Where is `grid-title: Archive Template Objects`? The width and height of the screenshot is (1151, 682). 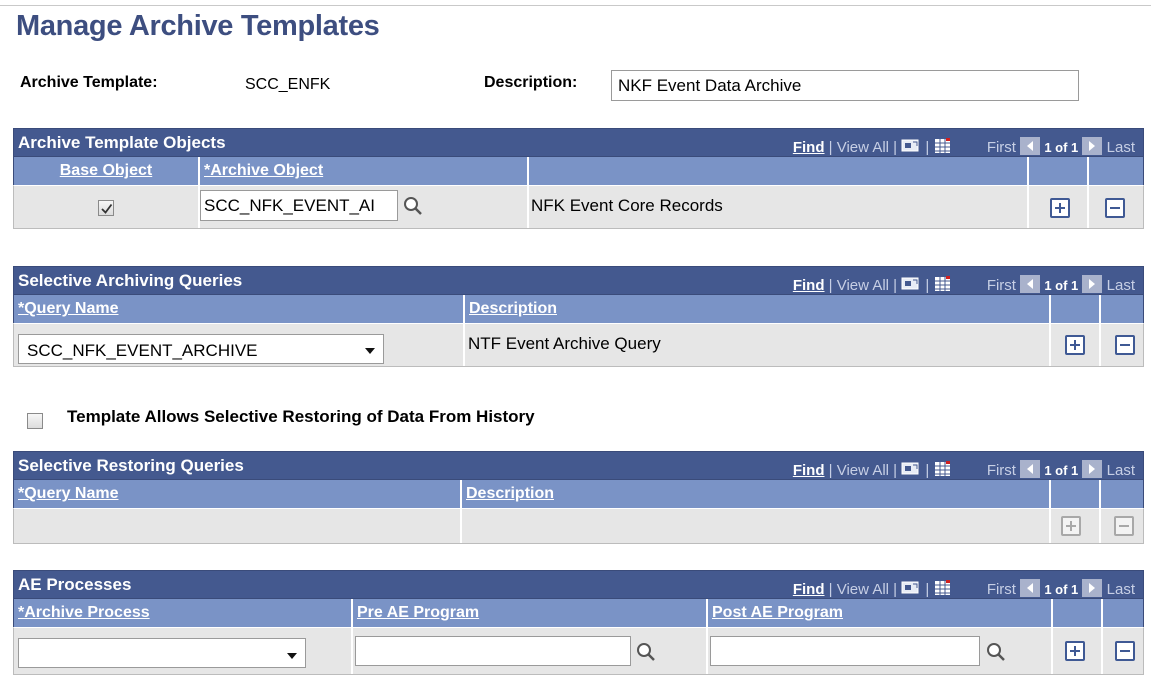 grid-title: Archive Template Objects is located at coordinates (122, 142).